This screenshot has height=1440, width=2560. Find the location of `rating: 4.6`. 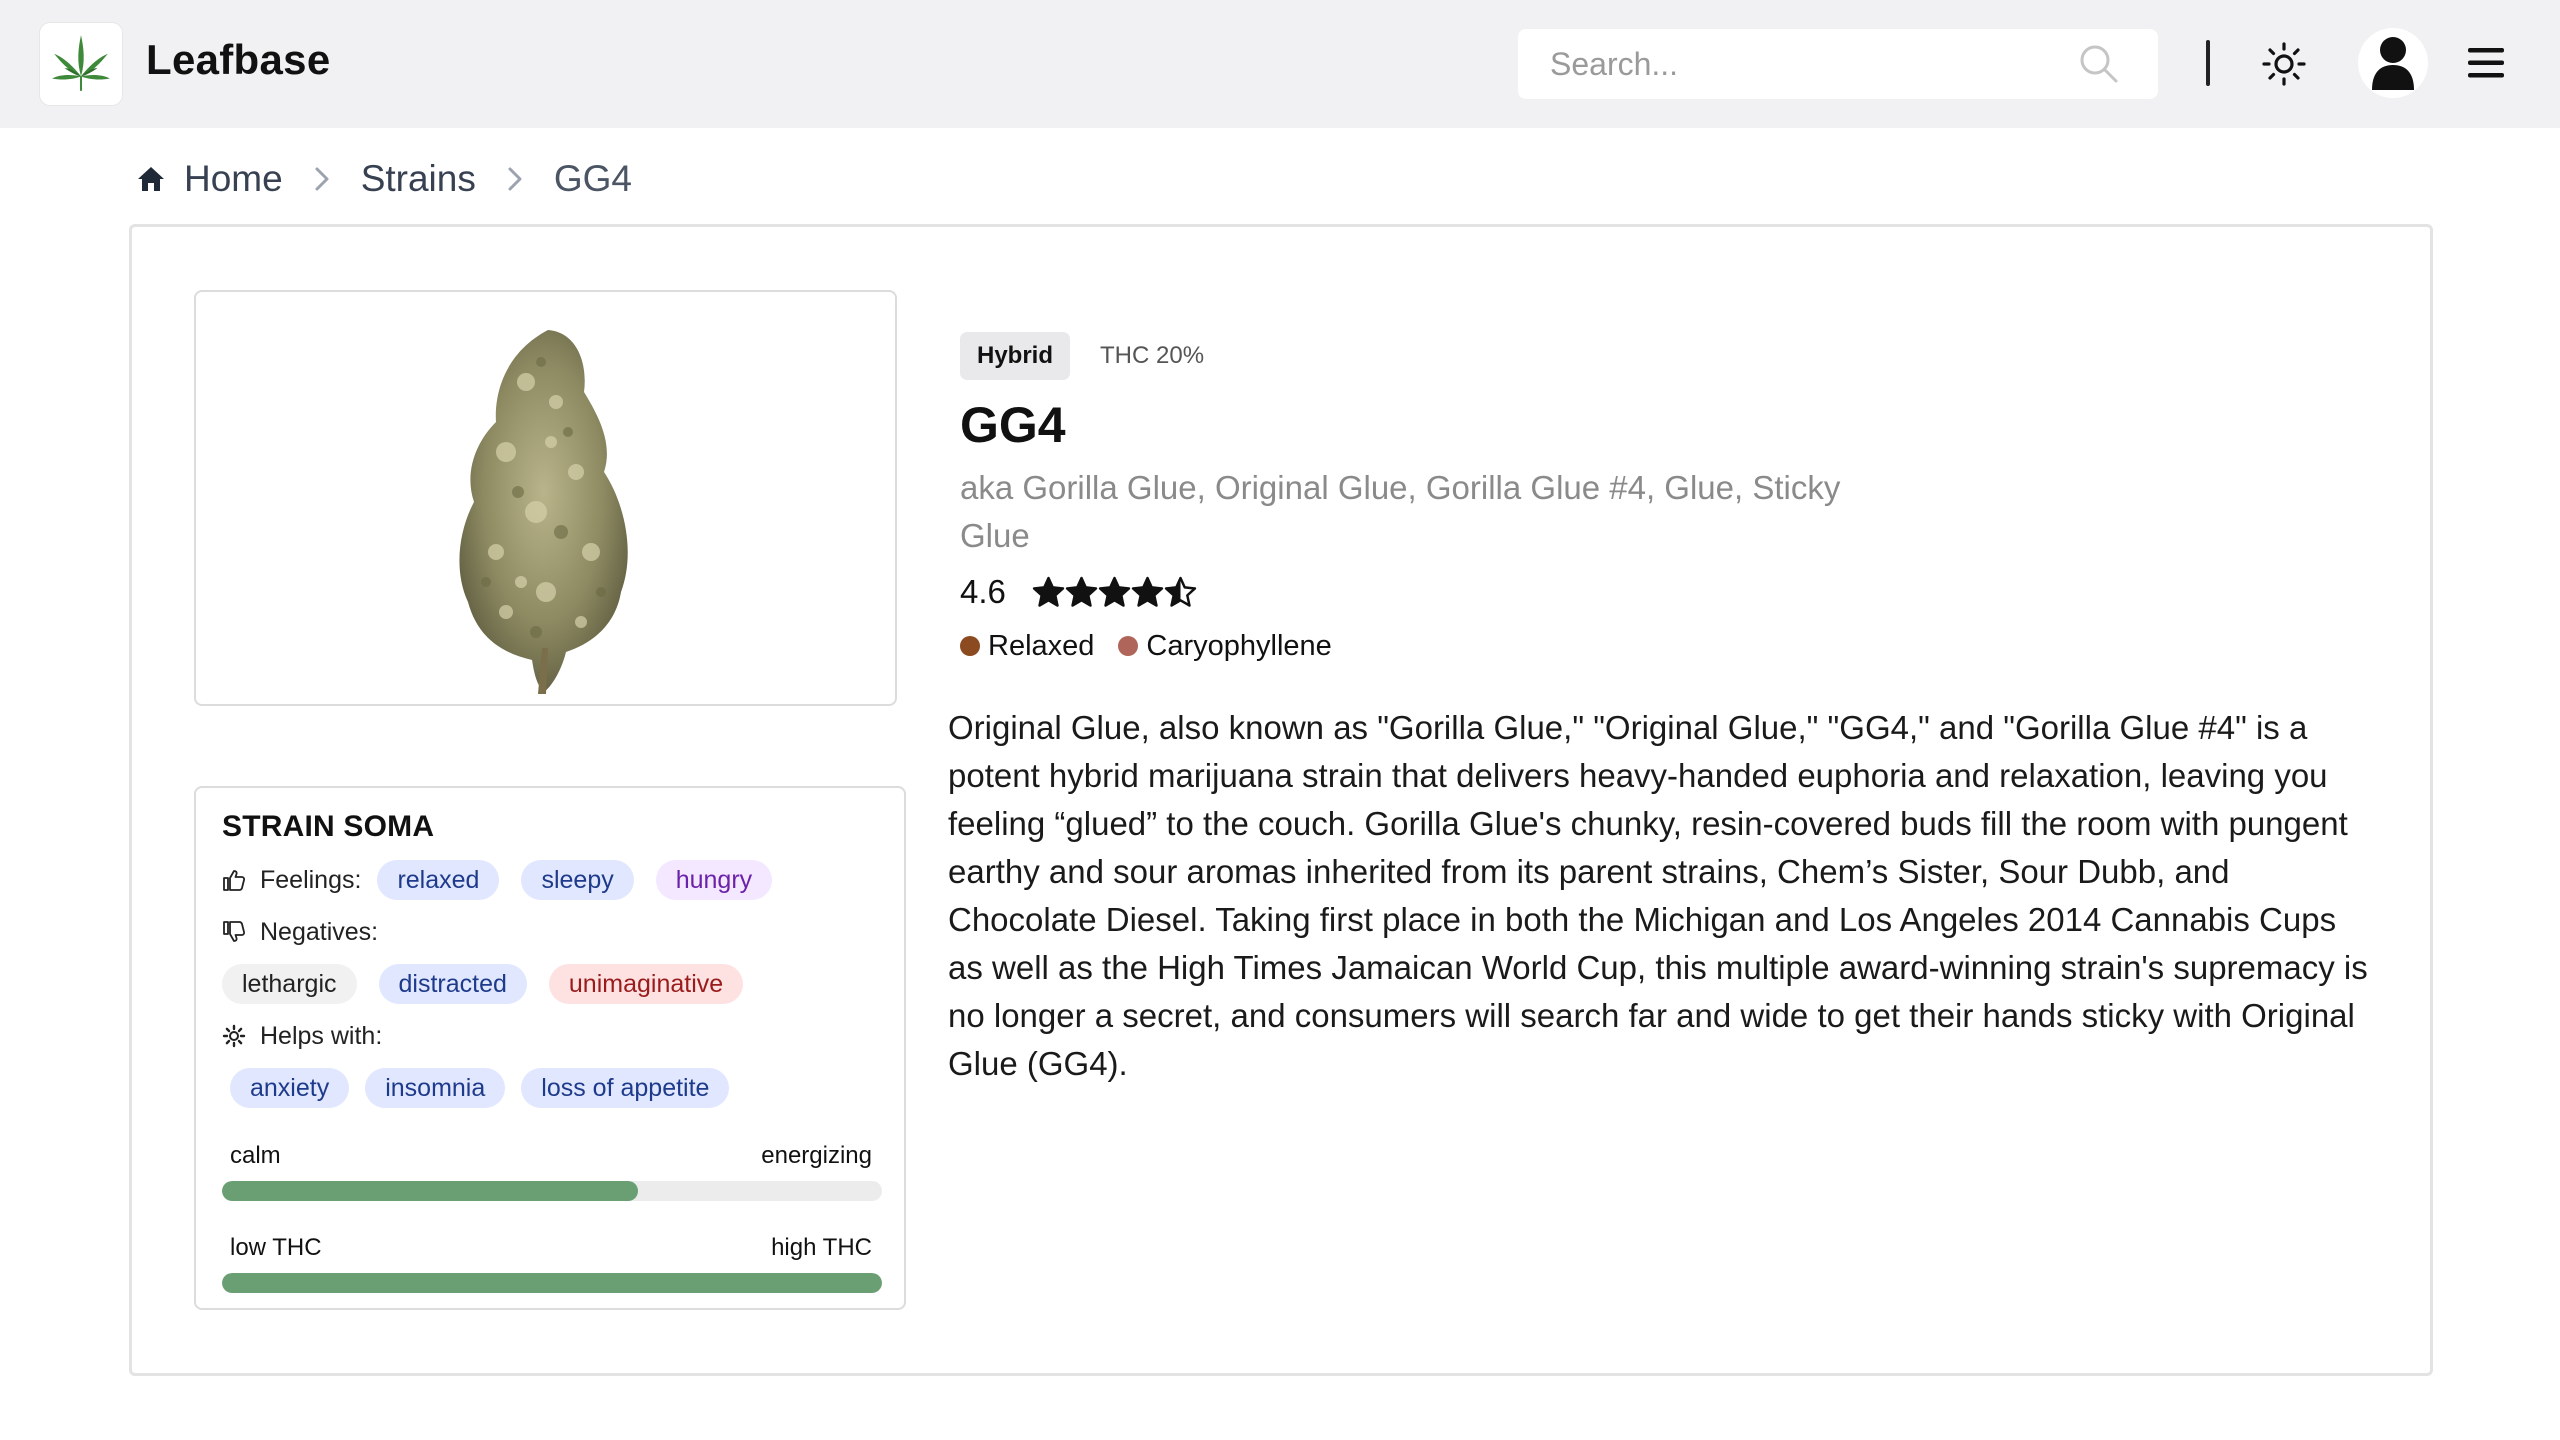

rating: 4.6 is located at coordinates (1078, 592).